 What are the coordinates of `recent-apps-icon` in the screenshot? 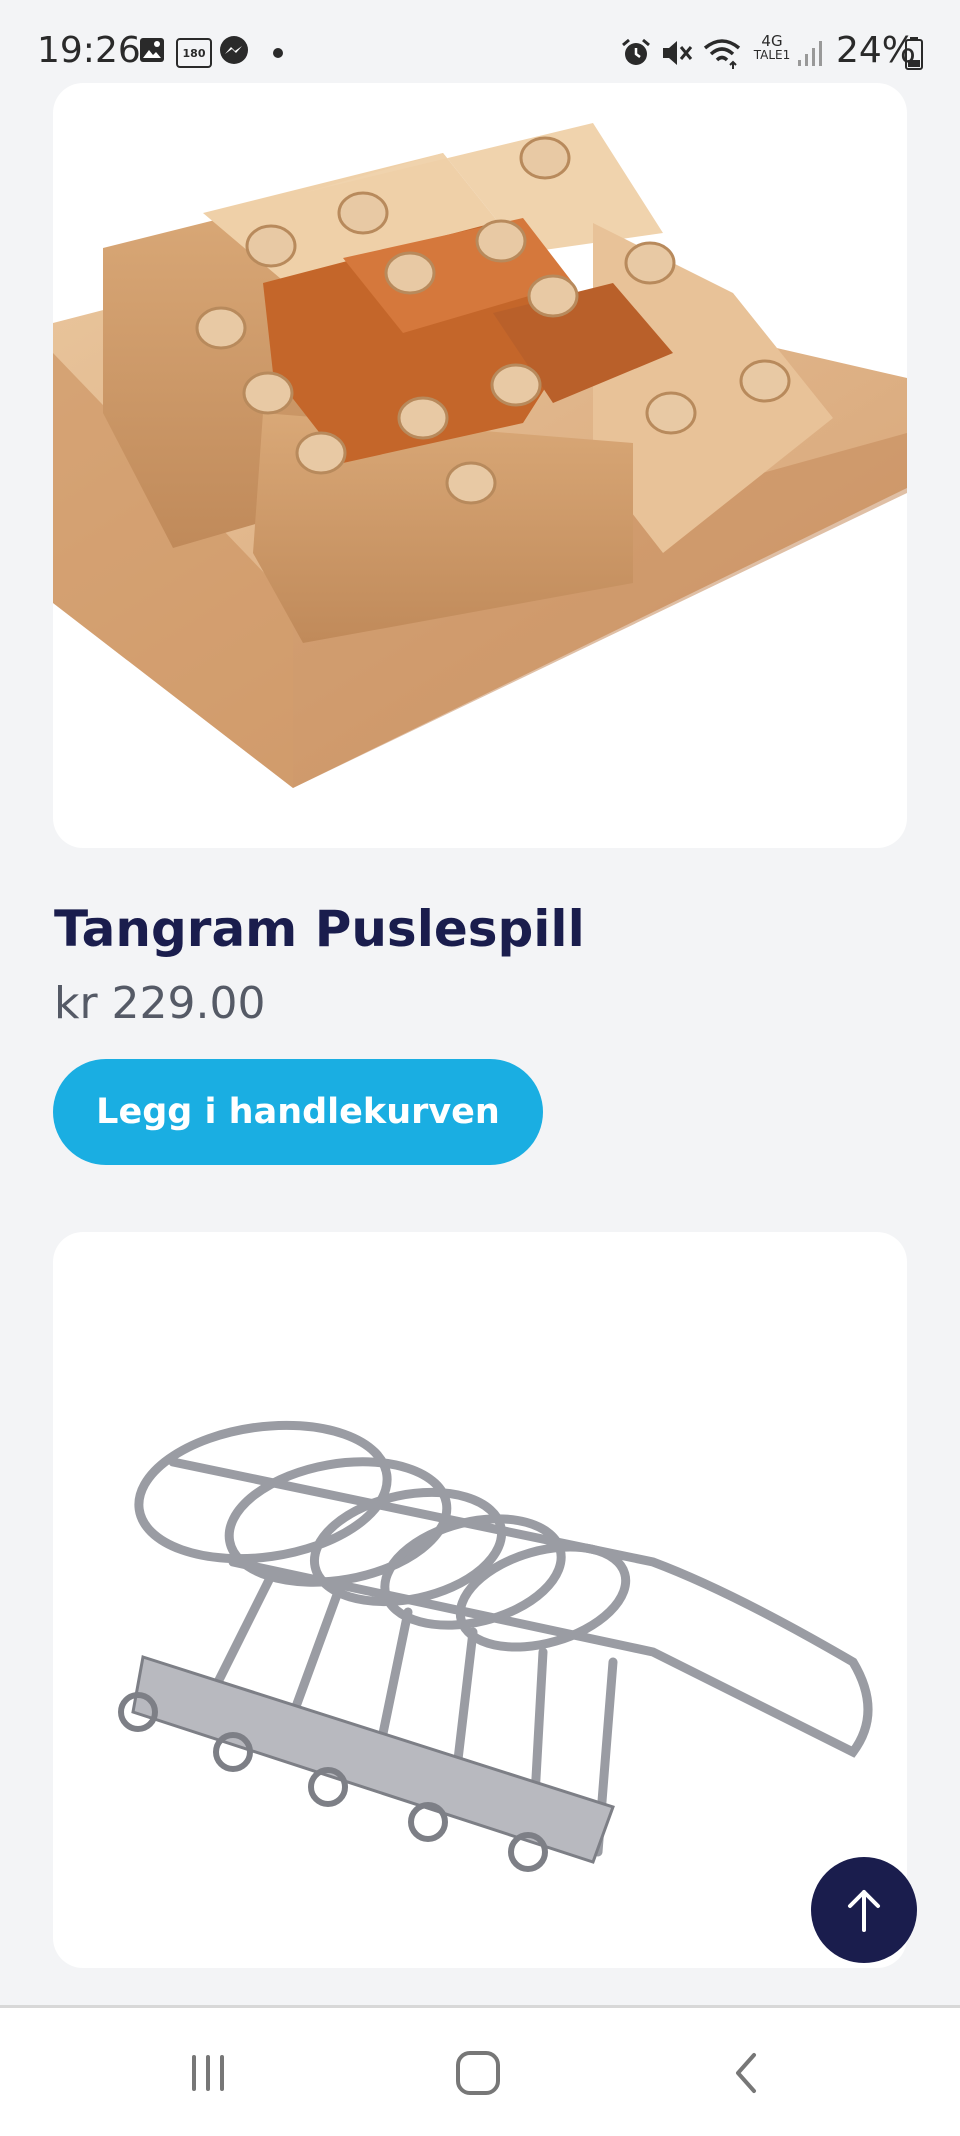 It's located at (208, 2073).